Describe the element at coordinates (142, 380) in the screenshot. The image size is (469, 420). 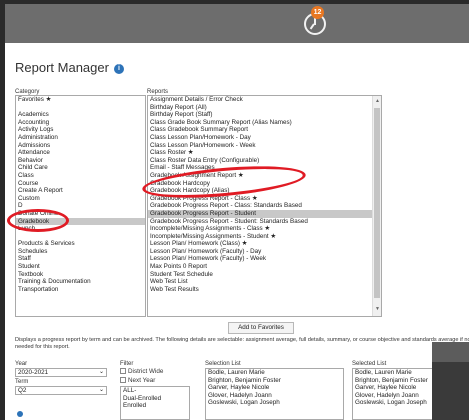
I see `next-year-label: Next Year` at that location.